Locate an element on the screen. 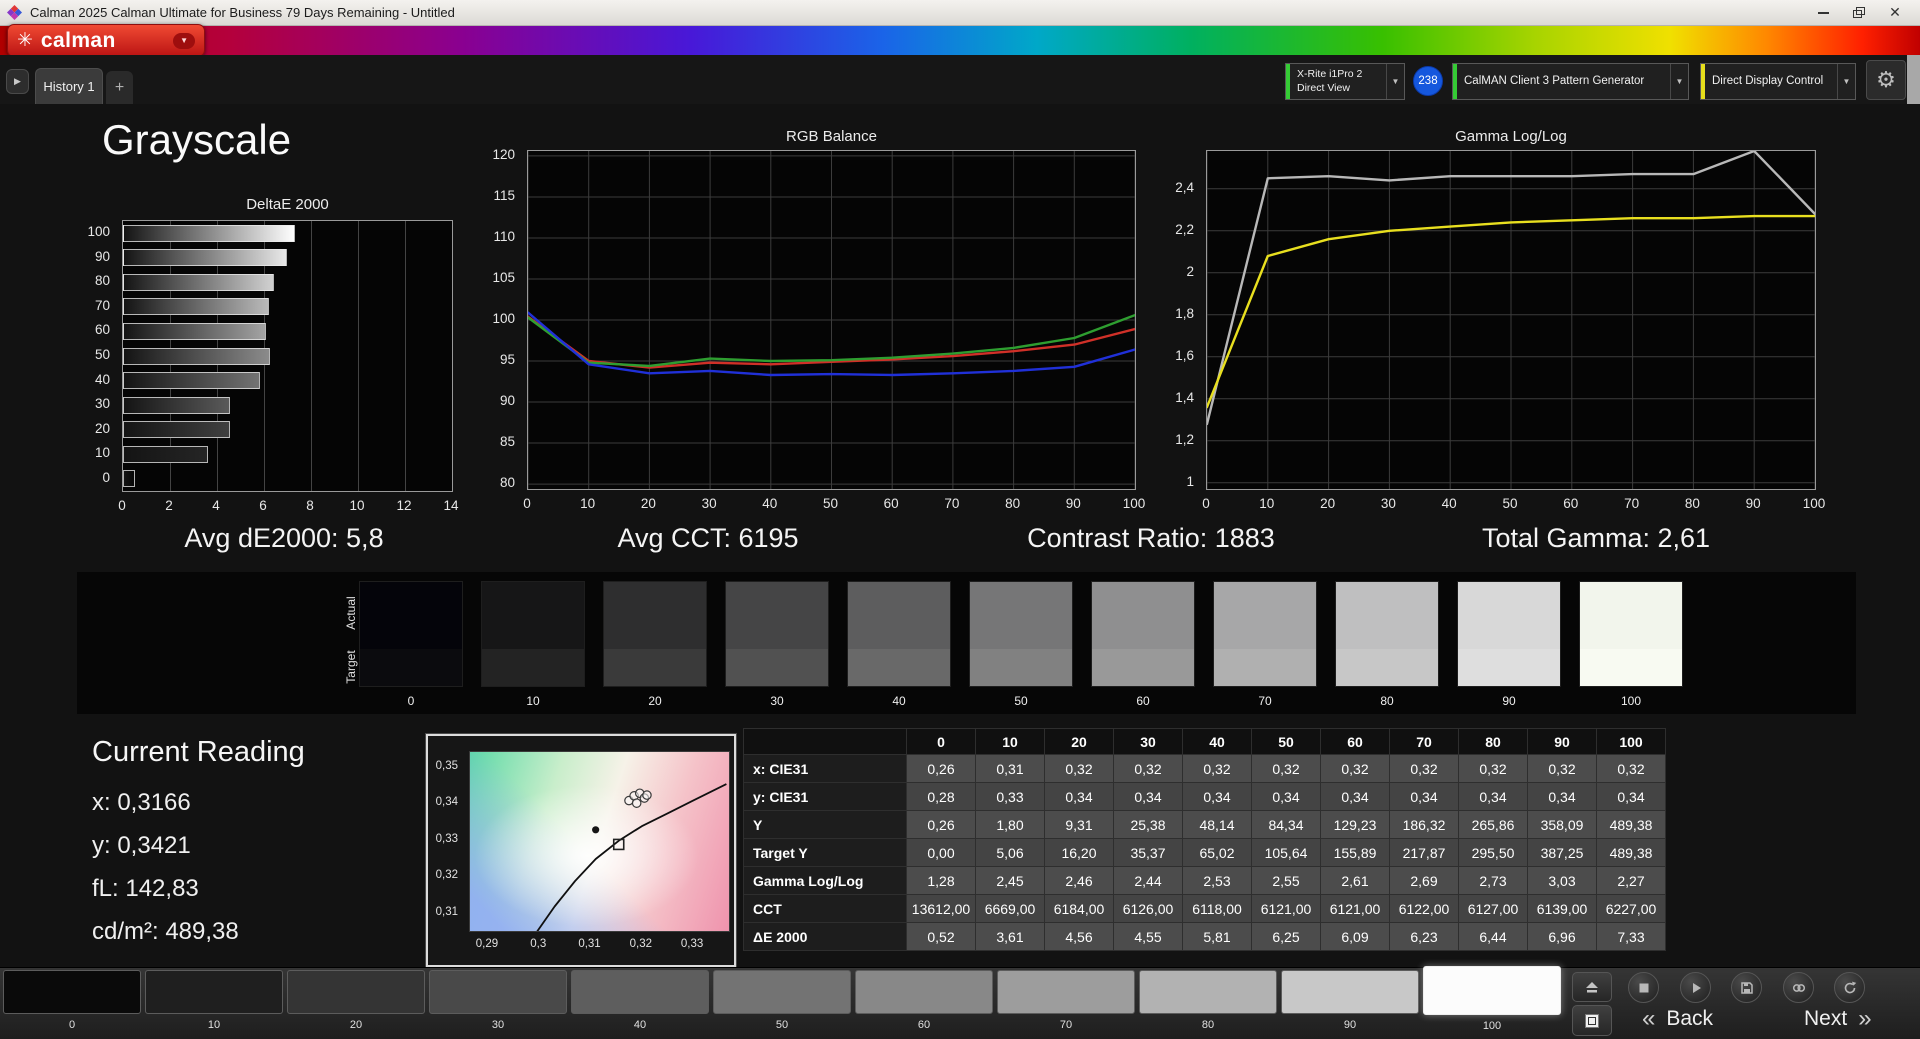 This screenshot has width=1920, height=1039. grayscale-swatch: 60 is located at coordinates (1143, 644).